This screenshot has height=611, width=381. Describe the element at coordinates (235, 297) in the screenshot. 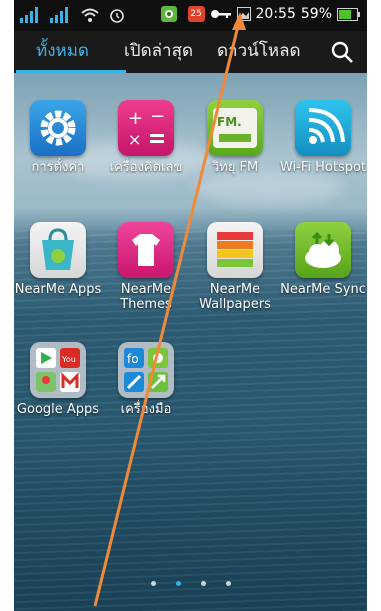

I see `app-label: NearMe Wallpapers` at that location.